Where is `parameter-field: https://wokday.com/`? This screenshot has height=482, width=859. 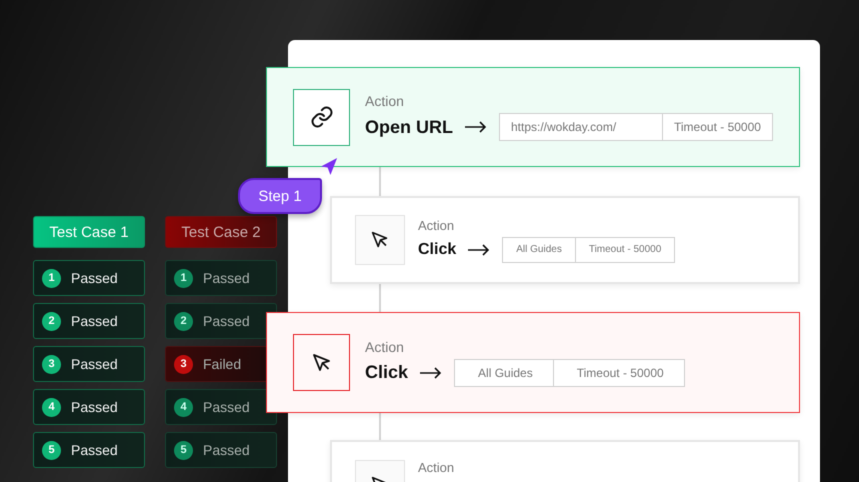 parameter-field: https://wokday.com/ is located at coordinates (581, 127).